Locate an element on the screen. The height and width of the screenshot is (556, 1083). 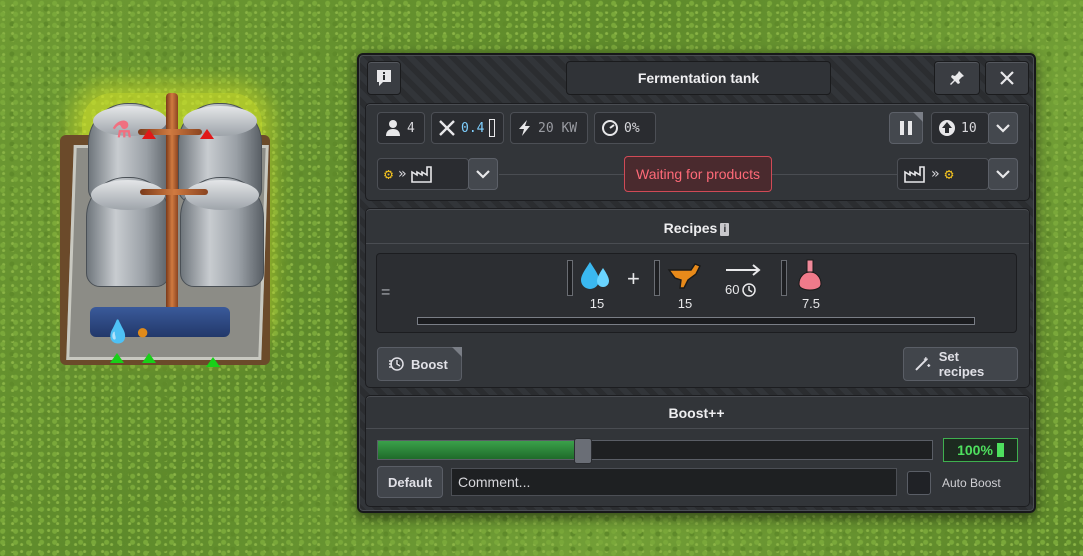
clock-icon is located at coordinates (749, 289).